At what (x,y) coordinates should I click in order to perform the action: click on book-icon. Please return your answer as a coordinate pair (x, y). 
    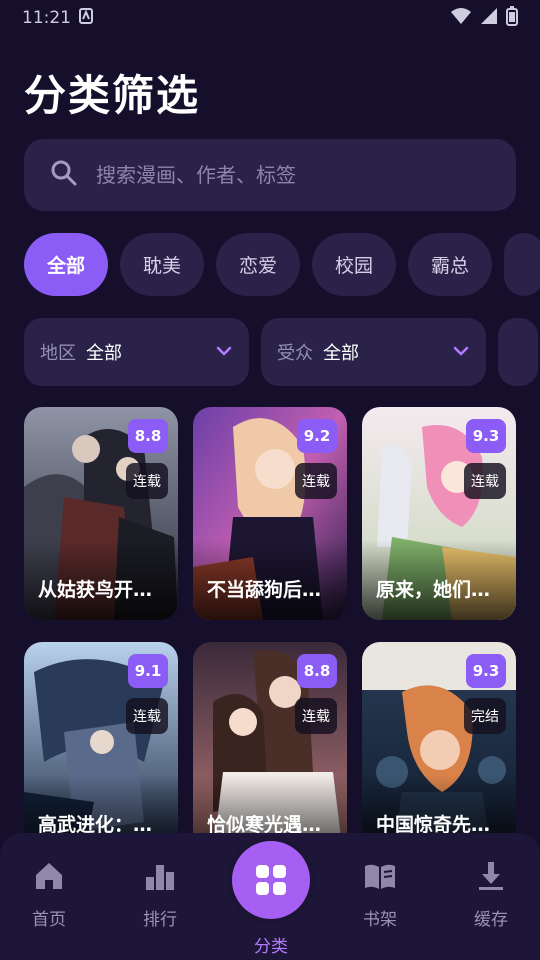
    Looking at the image, I should click on (380, 876).